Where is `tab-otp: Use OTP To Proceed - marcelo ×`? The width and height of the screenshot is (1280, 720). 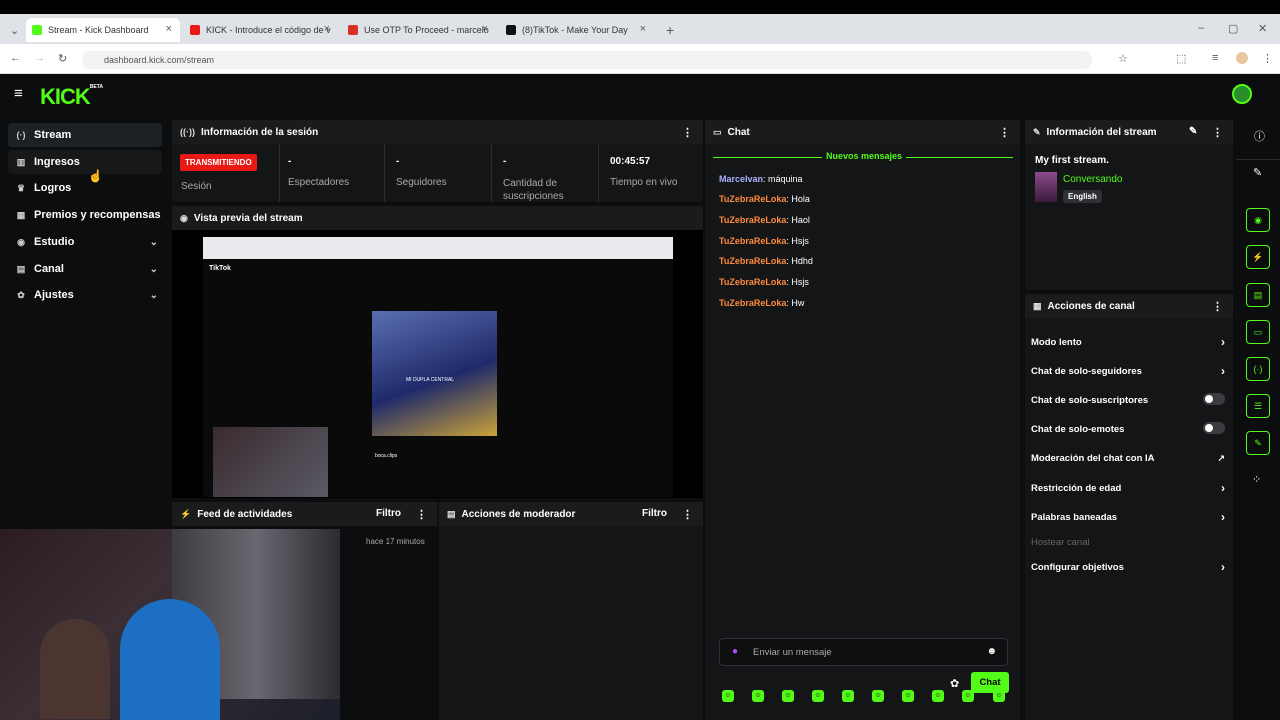
tab-otp: Use OTP To Proceed - marcelo × is located at coordinates (419, 30).